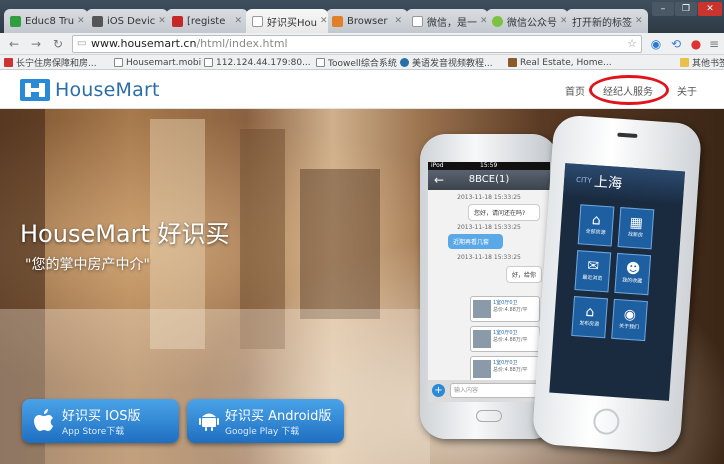  What do you see at coordinates (356, 62) in the screenshot?
I see `bookmark-item: Toowell综合系统` at bounding box center [356, 62].